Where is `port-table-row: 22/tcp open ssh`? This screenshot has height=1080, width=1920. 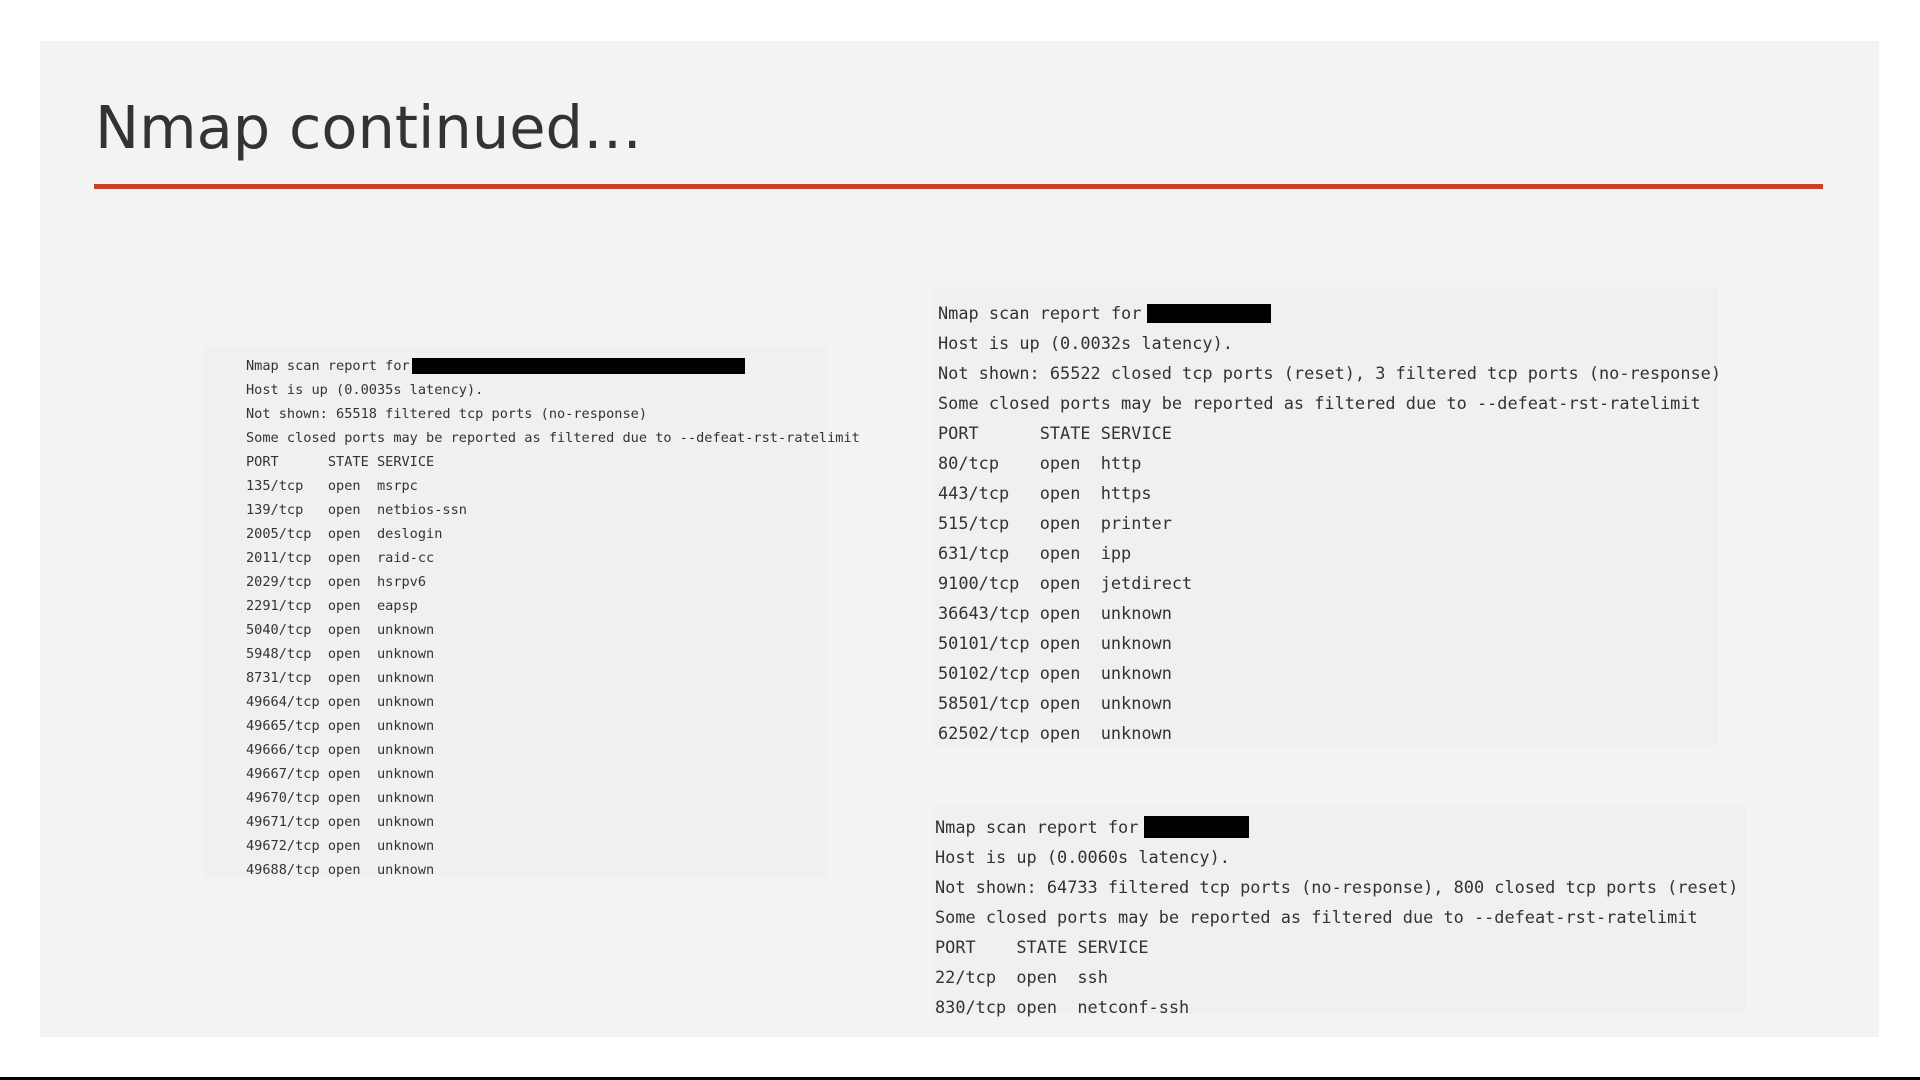 port-table-row: 22/tcp open ssh is located at coordinates (1021, 977).